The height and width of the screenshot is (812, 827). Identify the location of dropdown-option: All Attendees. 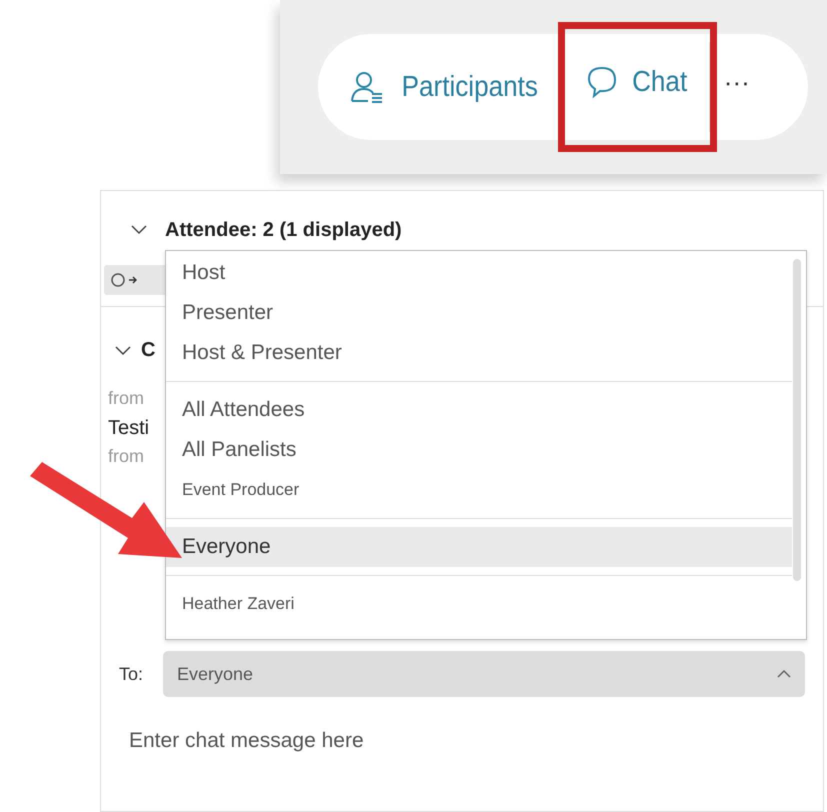
(479, 410).